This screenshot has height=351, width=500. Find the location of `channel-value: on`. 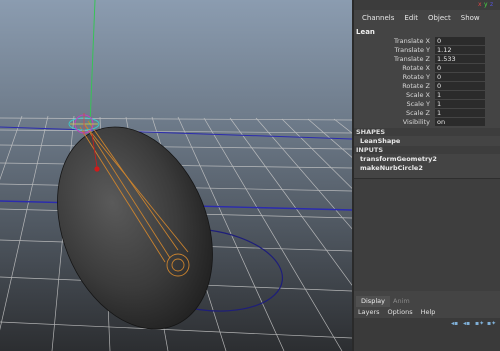

channel-value: on is located at coordinates (460, 122).